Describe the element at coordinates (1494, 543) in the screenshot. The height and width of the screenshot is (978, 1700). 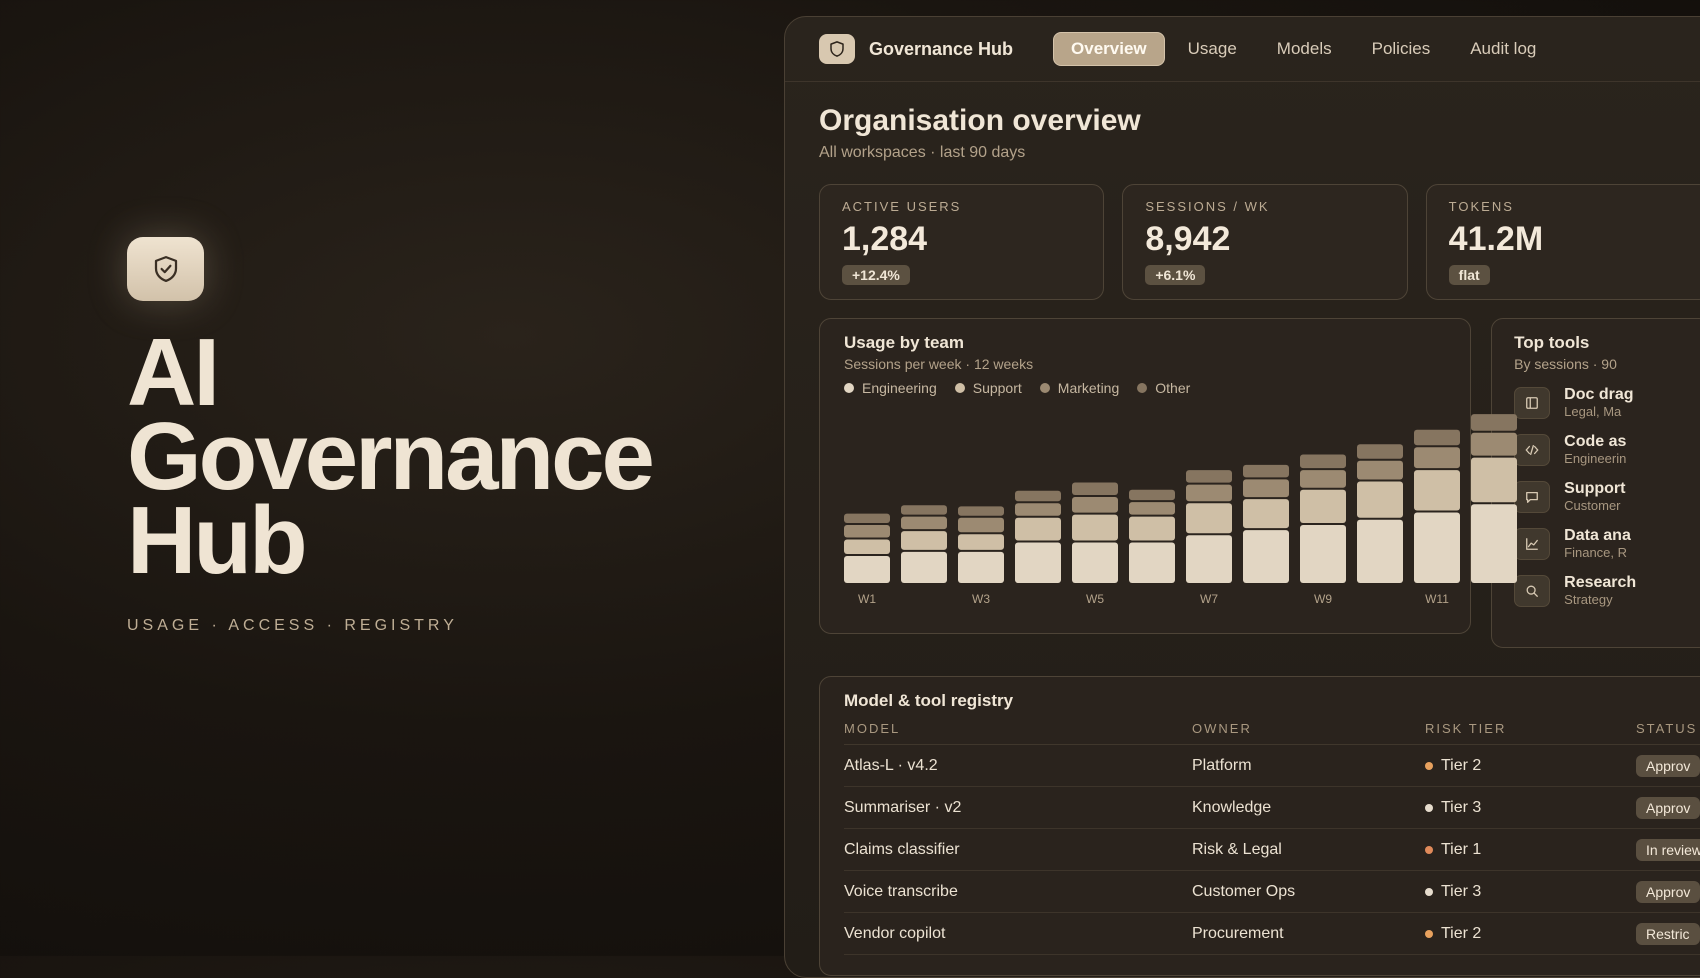
I see `bar-segment-engineering-w12` at that location.